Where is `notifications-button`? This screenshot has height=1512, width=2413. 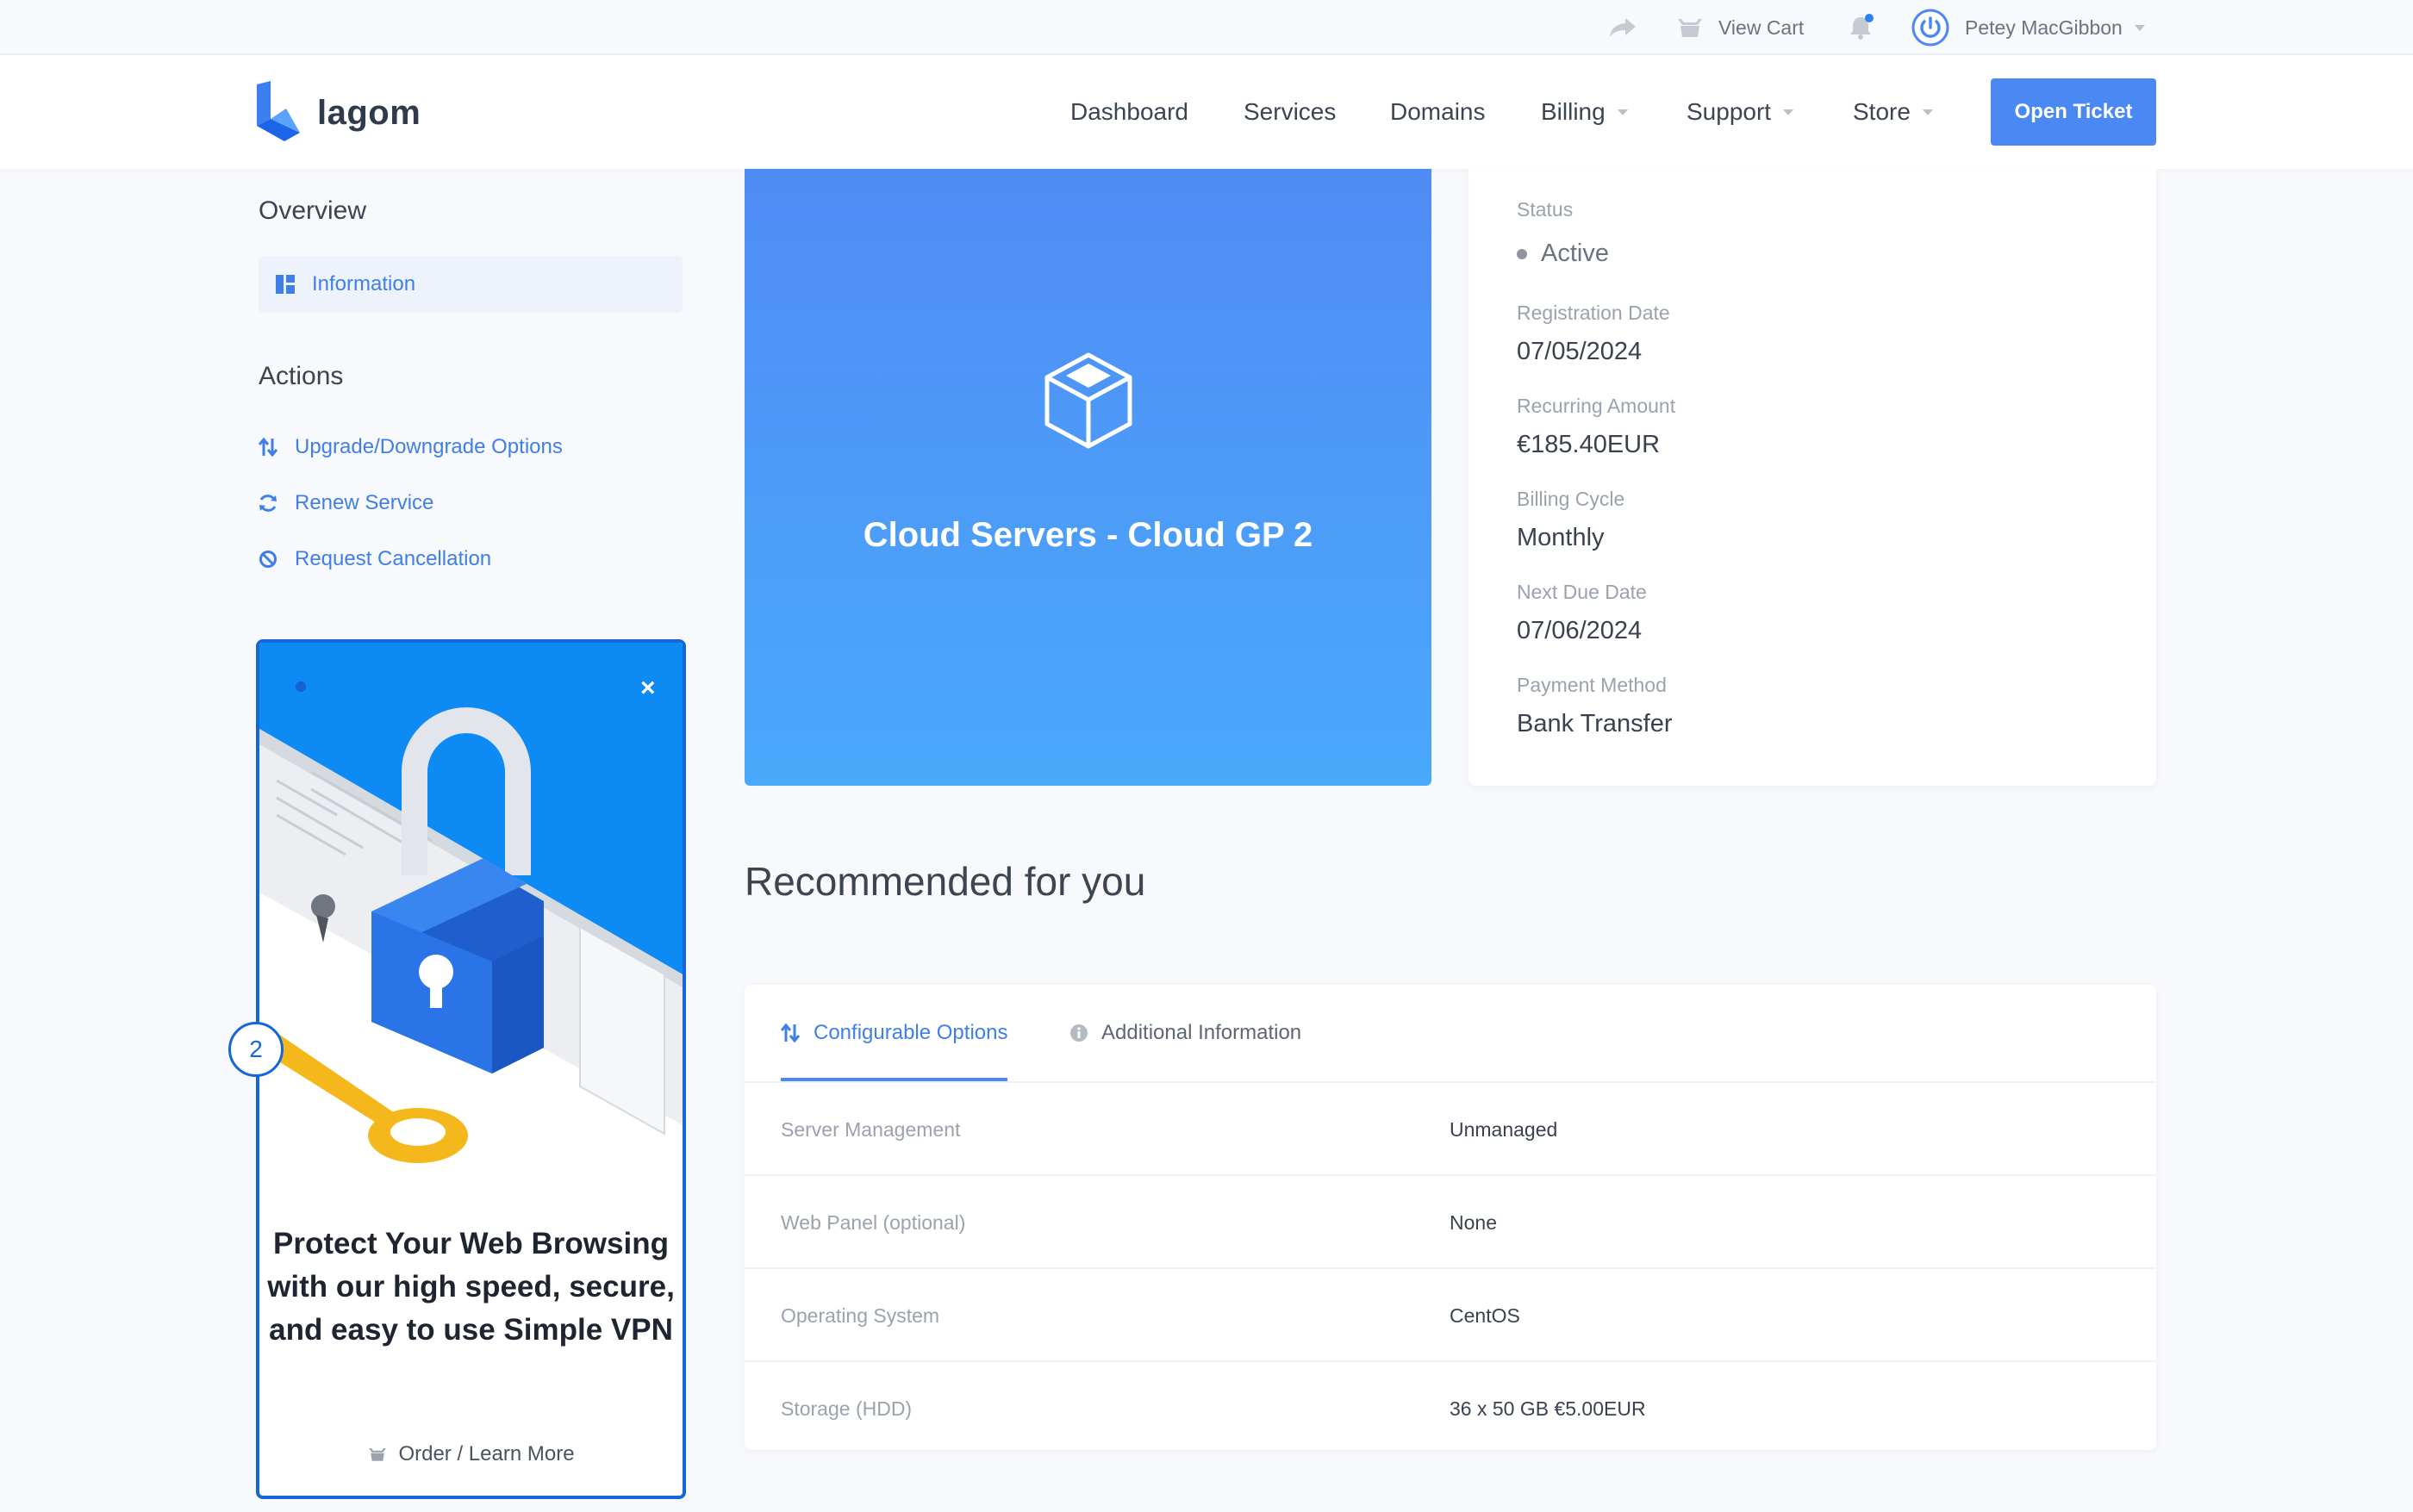 notifications-button is located at coordinates (1860, 28).